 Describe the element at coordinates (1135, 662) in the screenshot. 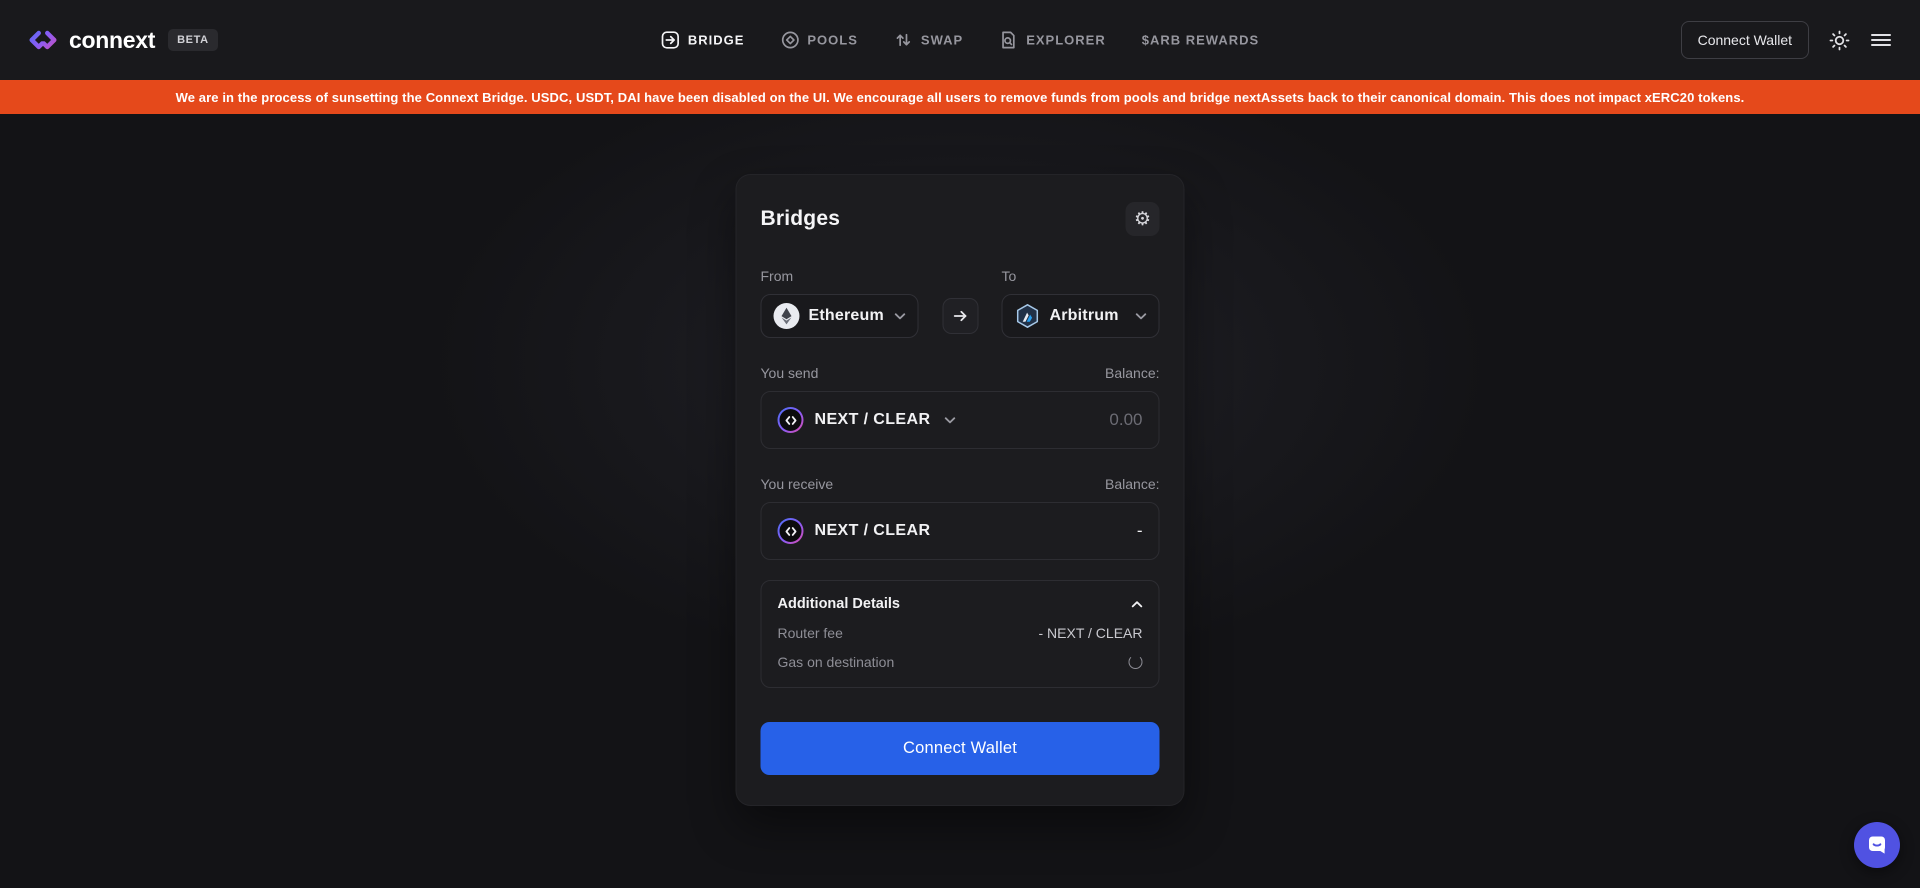

I see `loading-spinner-icon` at that location.